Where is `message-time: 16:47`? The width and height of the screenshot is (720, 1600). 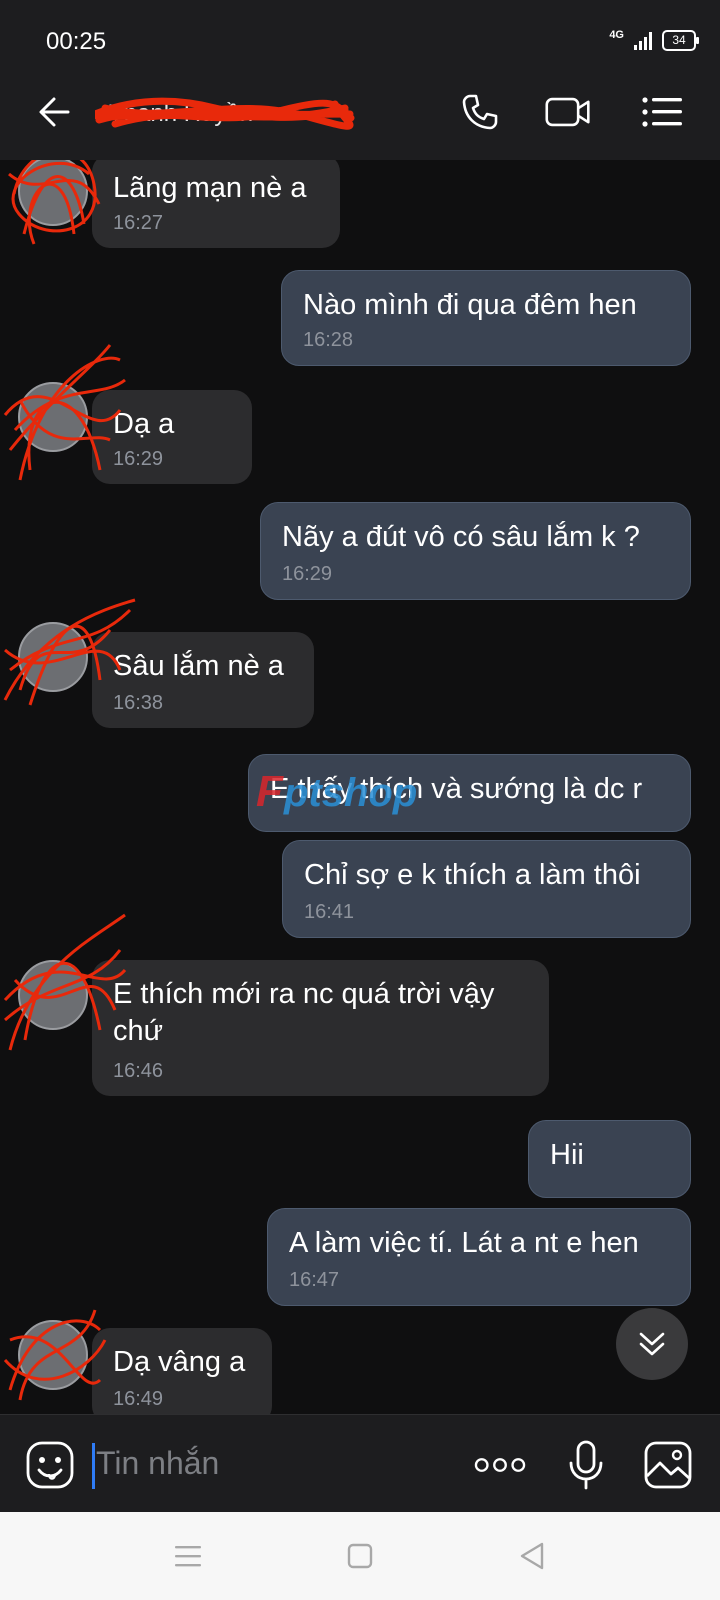 message-time: 16:47 is located at coordinates (314, 1280).